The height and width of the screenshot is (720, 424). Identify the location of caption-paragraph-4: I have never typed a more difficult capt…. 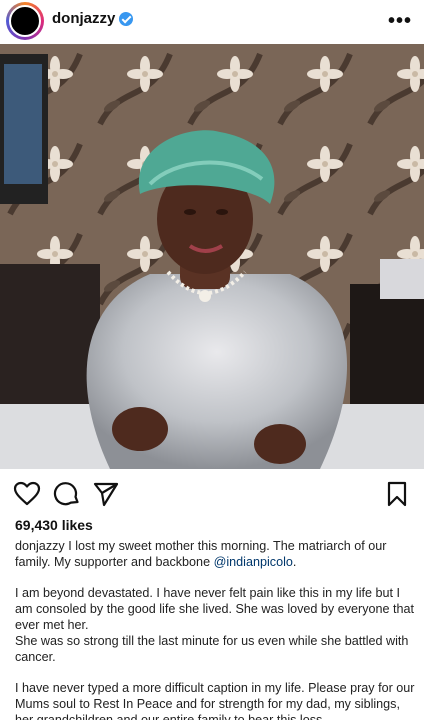
(215, 700).